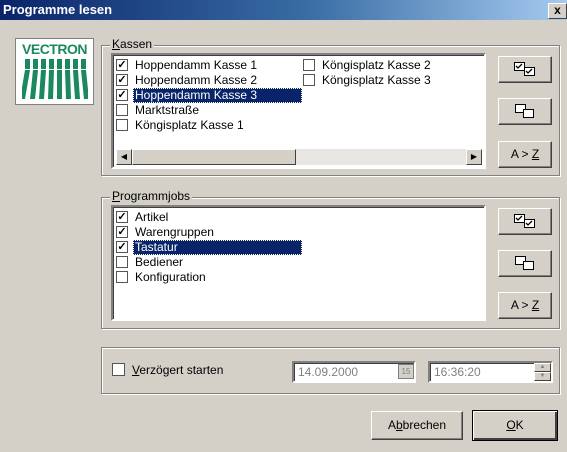  Describe the element at coordinates (116, 44) in the screenshot. I see `kassen-legend-accel: K` at that location.